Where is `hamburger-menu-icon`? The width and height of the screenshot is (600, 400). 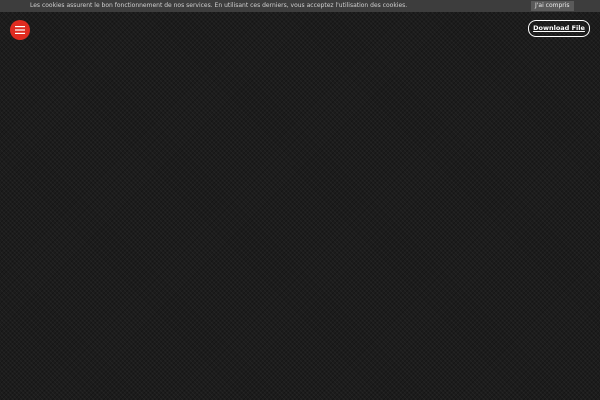
hamburger-menu-icon is located at coordinates (20, 30).